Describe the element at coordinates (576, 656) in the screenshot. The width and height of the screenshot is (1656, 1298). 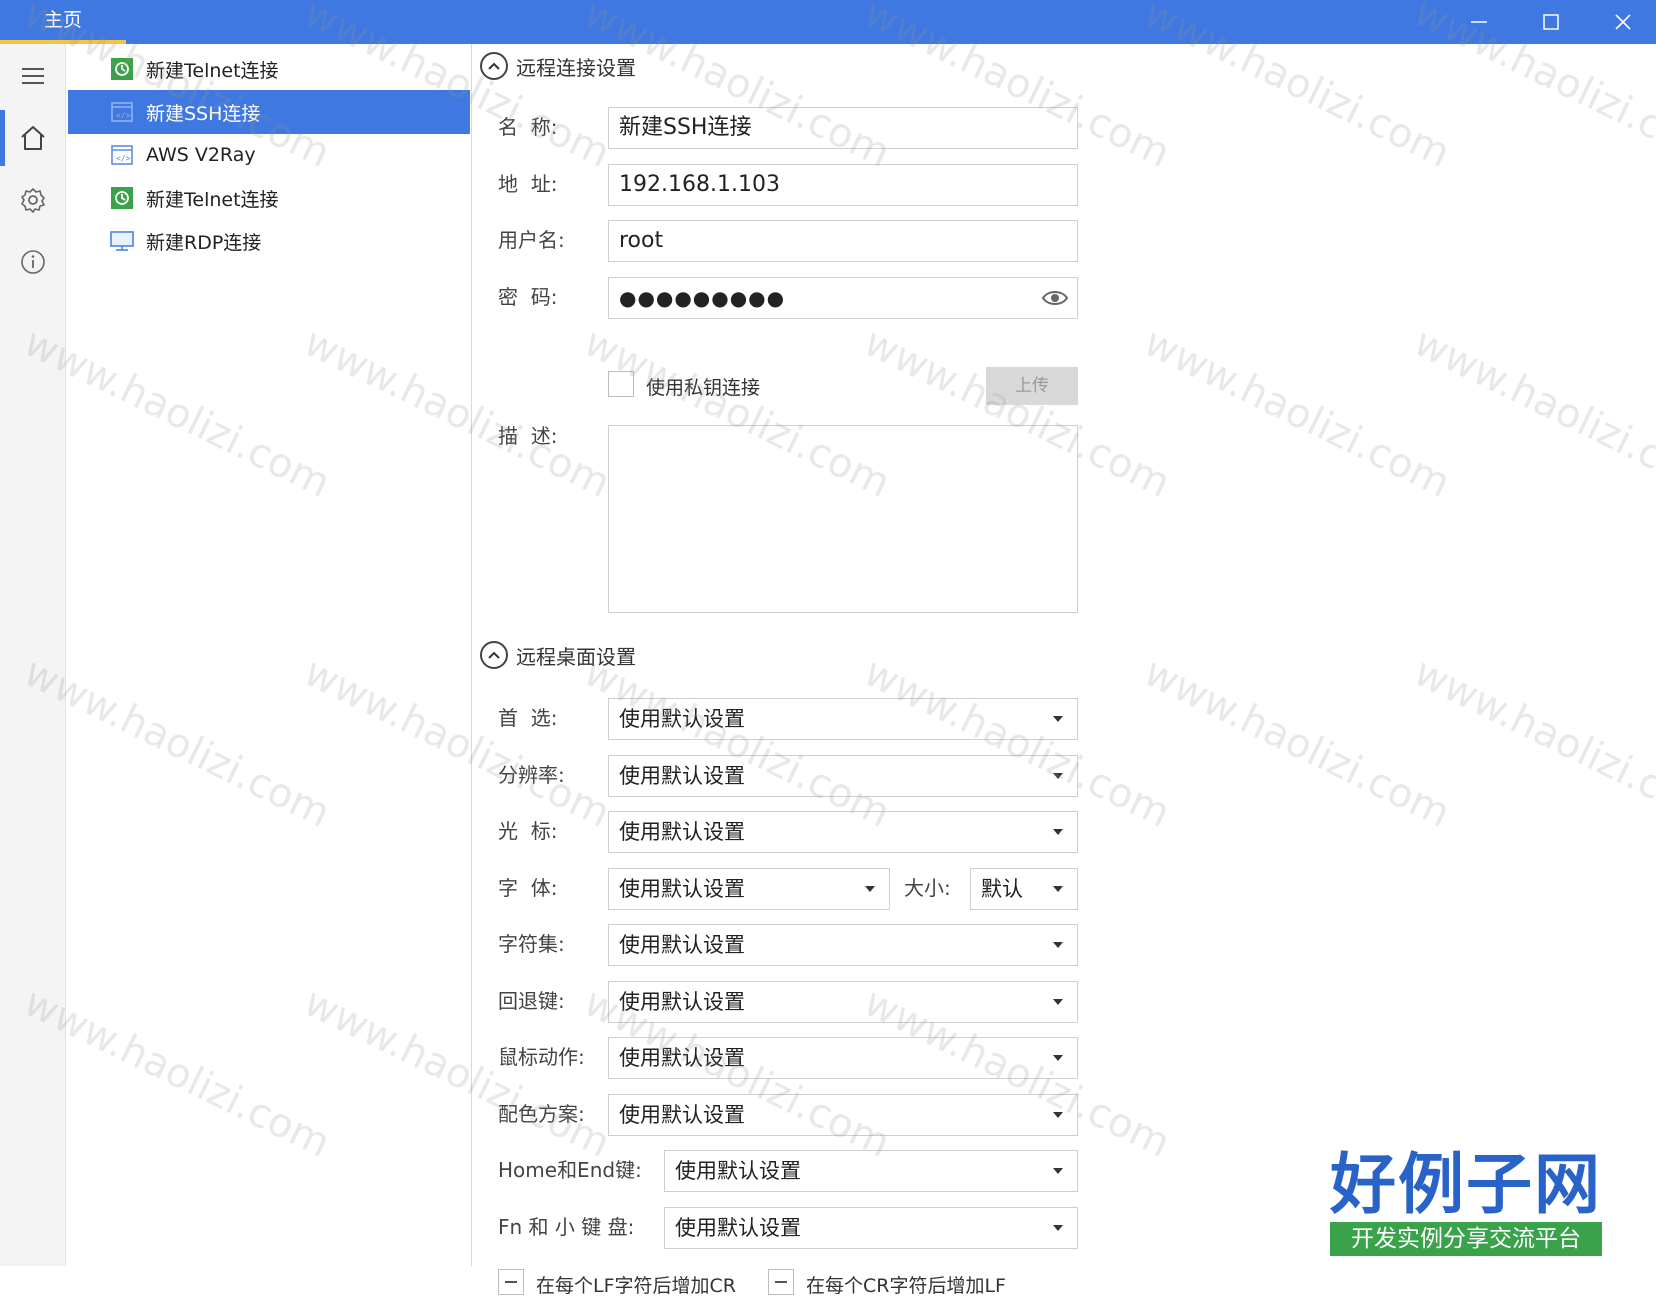
I see `section-title: 远程桌面设置` at that location.